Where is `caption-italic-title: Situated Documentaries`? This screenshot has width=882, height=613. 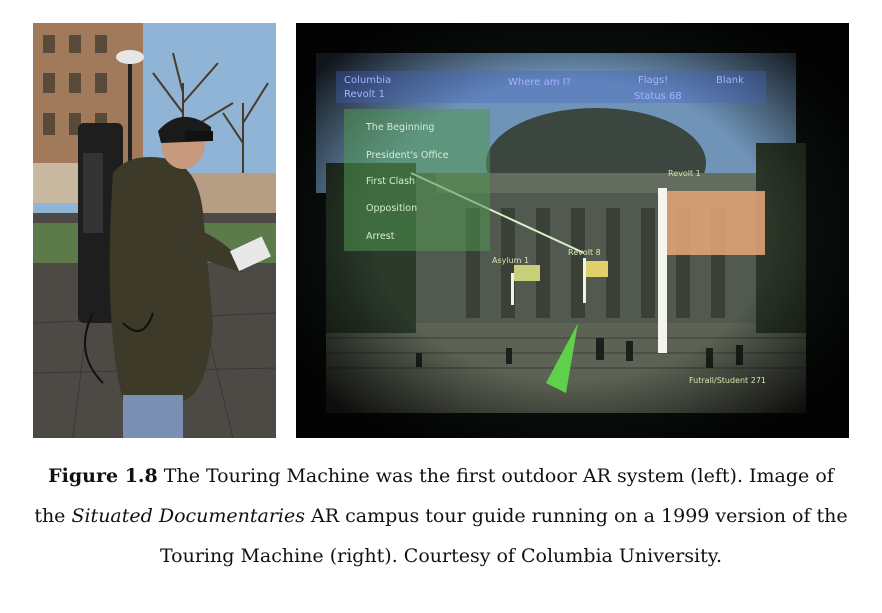
caption-italic-title: Situated Documentaries is located at coordinates (188, 516).